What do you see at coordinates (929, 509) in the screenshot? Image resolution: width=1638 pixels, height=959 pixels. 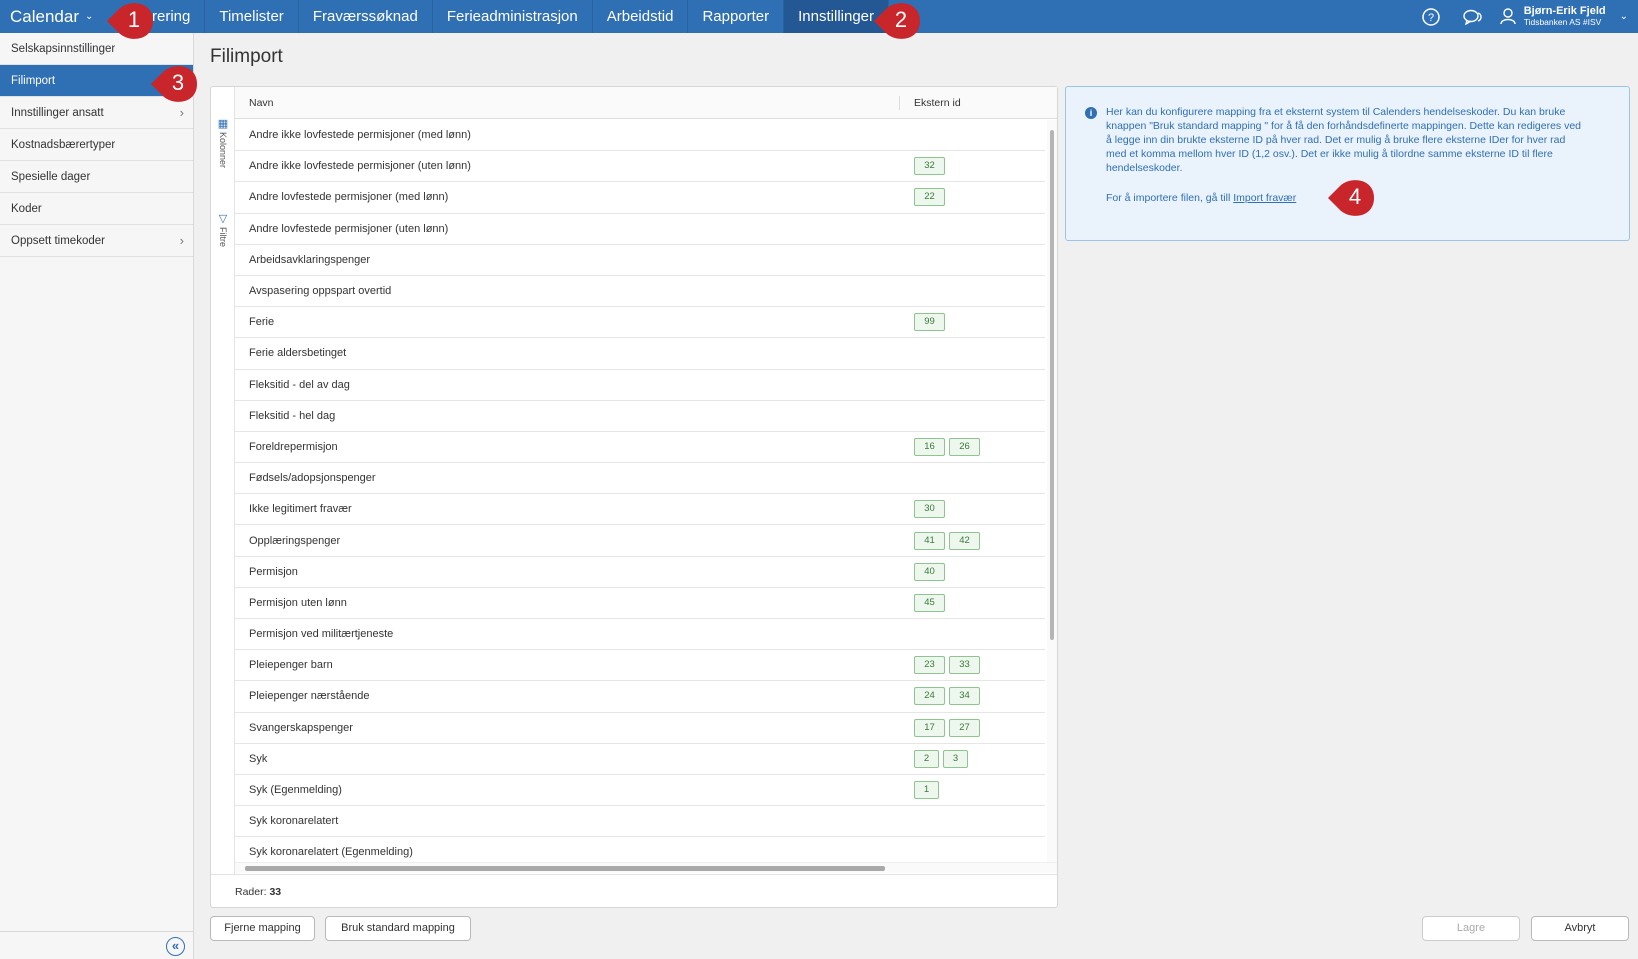 I see `external-id-tag: 30` at bounding box center [929, 509].